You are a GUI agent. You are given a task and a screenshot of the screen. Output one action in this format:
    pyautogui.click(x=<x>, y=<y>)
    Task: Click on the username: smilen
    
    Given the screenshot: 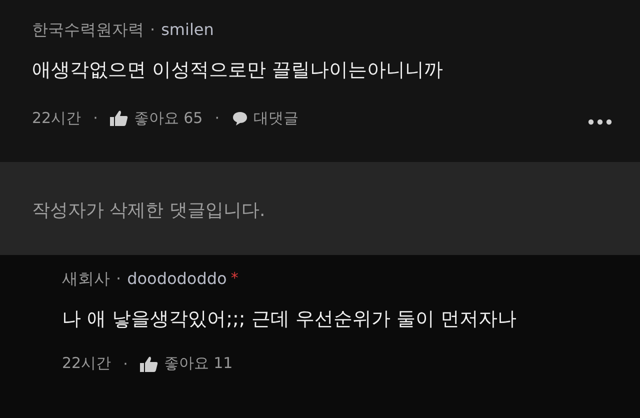 What is the action you would take?
    pyautogui.click(x=187, y=29)
    